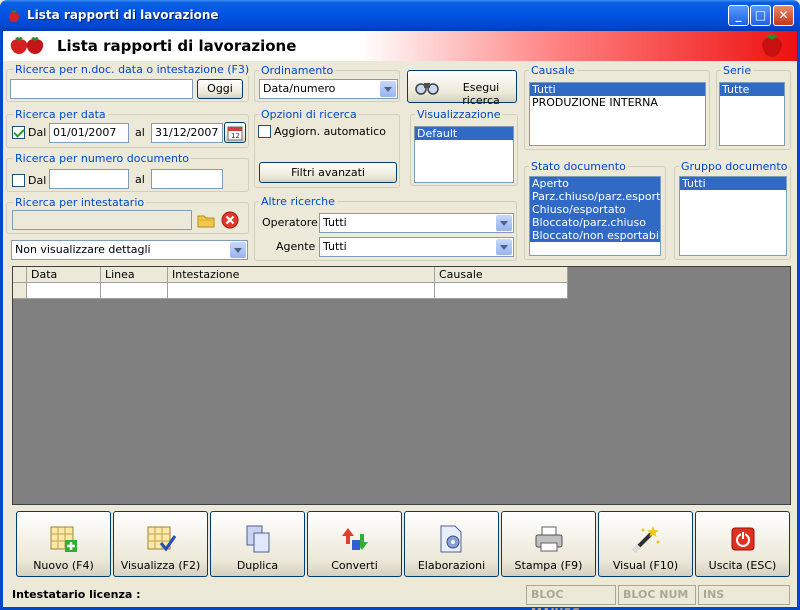 The image size is (800, 610). I want to click on insert-indicator: INS, so click(744, 595).